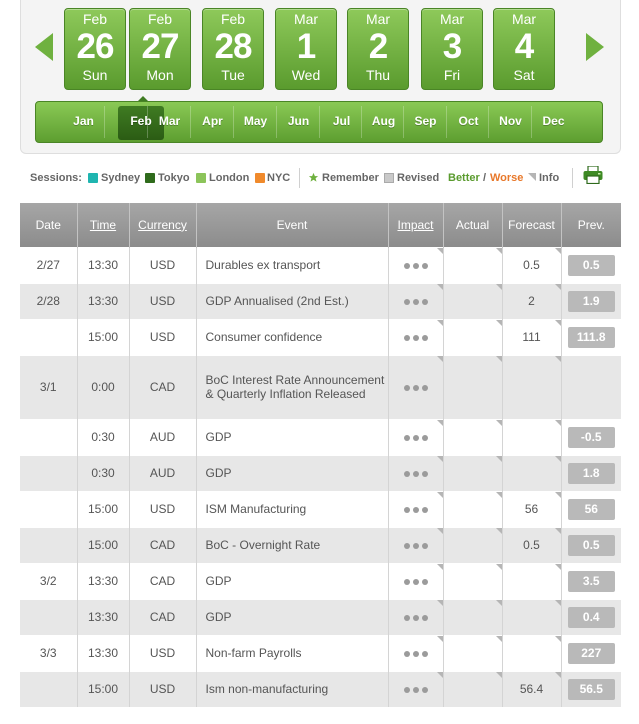  Describe the element at coordinates (553, 122) in the screenshot. I see `month-item-dec: Dec` at that location.